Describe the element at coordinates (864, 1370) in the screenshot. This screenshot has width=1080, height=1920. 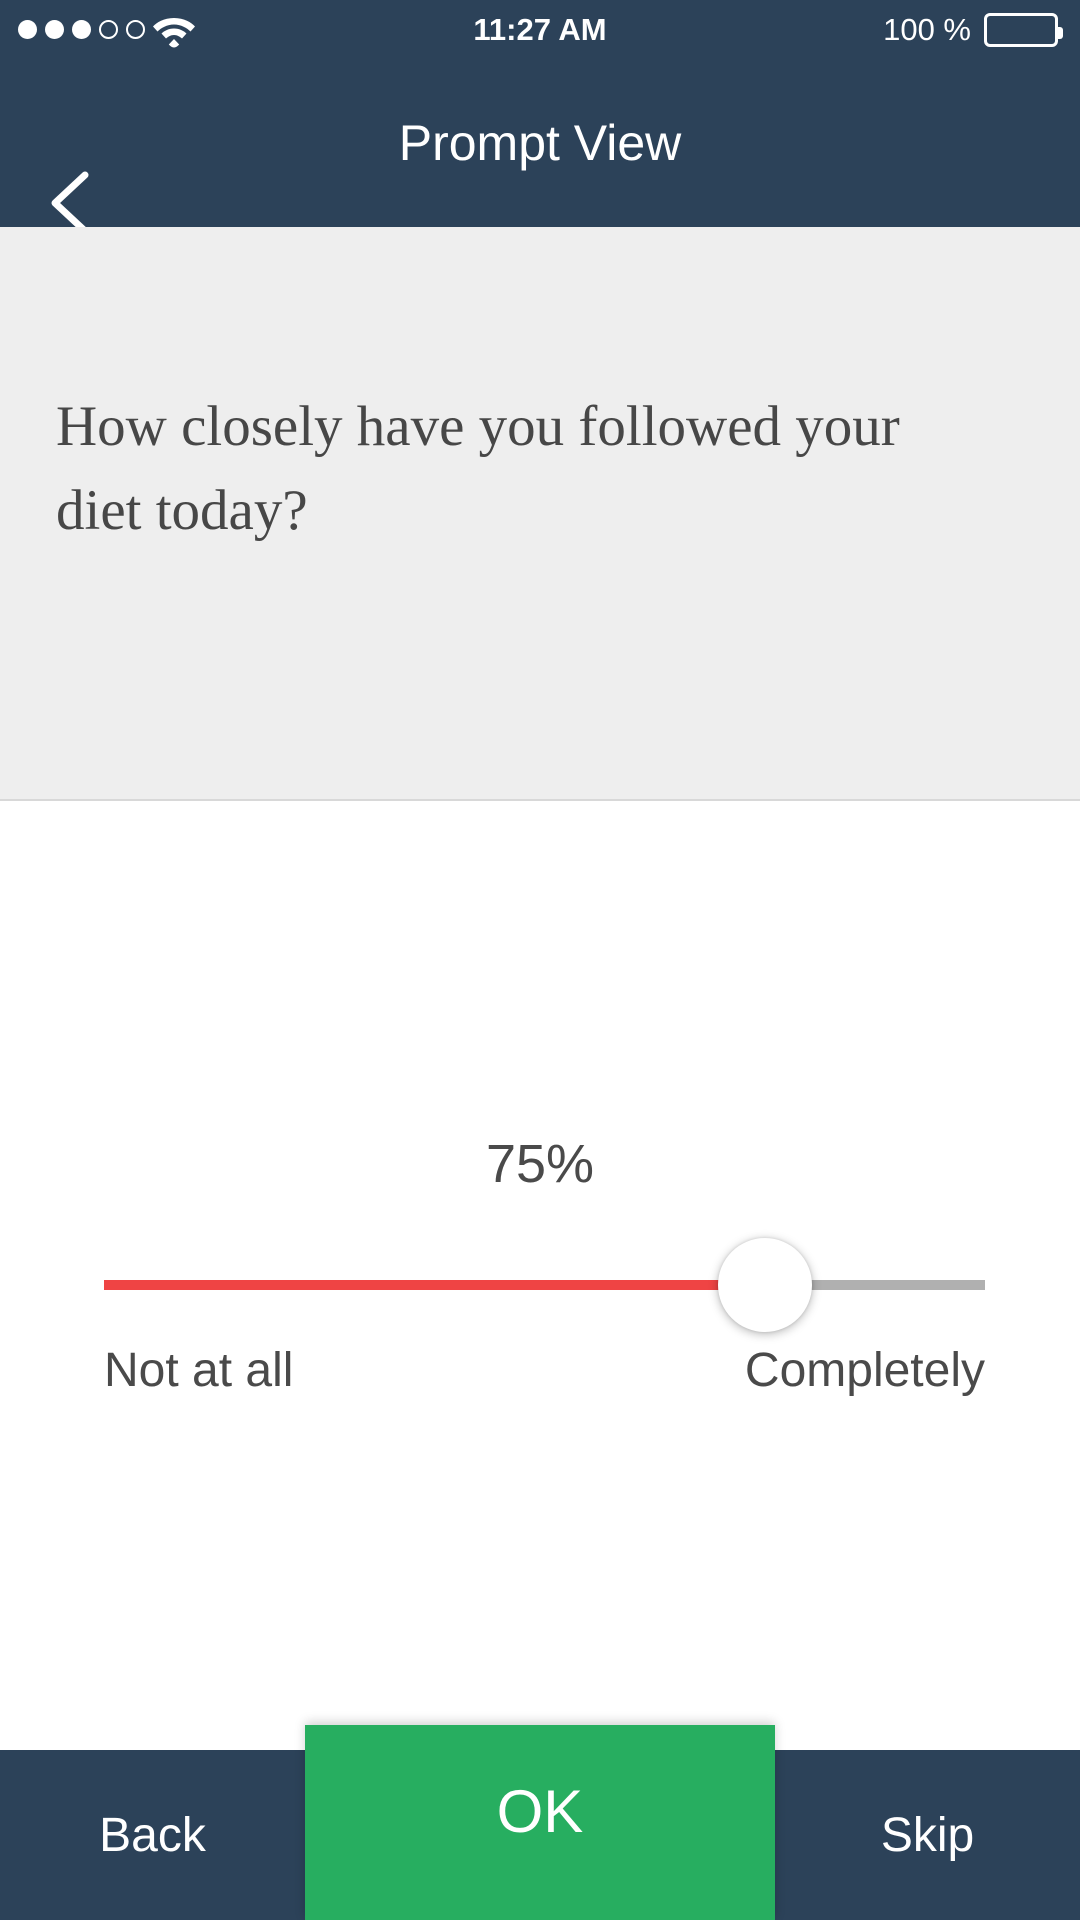
I see `slider-max-label: Completely` at that location.